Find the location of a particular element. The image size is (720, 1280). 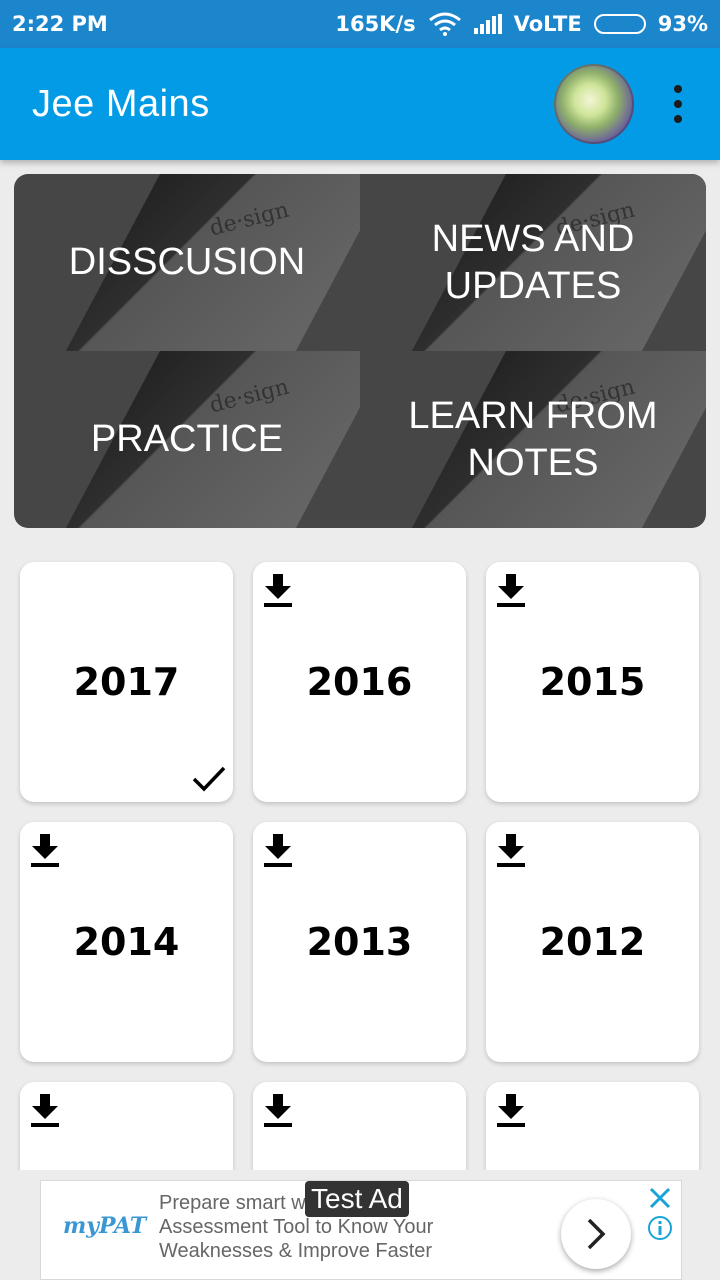

overflow-menu-icon is located at coordinates (678, 104).